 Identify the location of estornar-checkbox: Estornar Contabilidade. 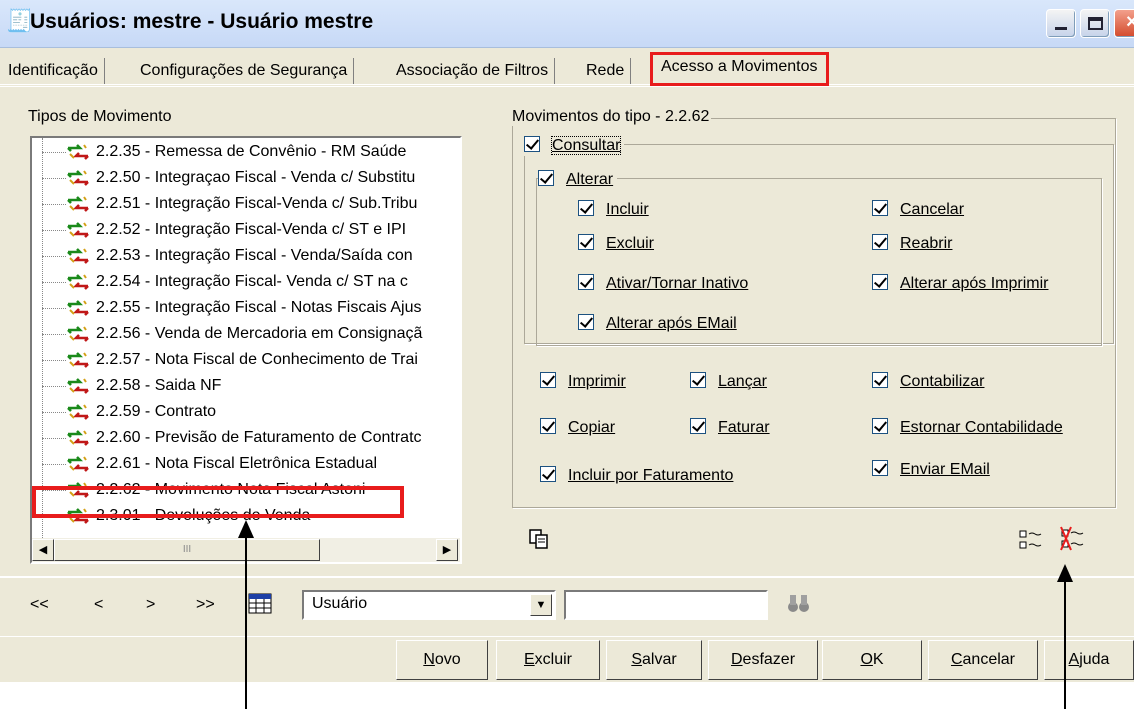
(967, 428).